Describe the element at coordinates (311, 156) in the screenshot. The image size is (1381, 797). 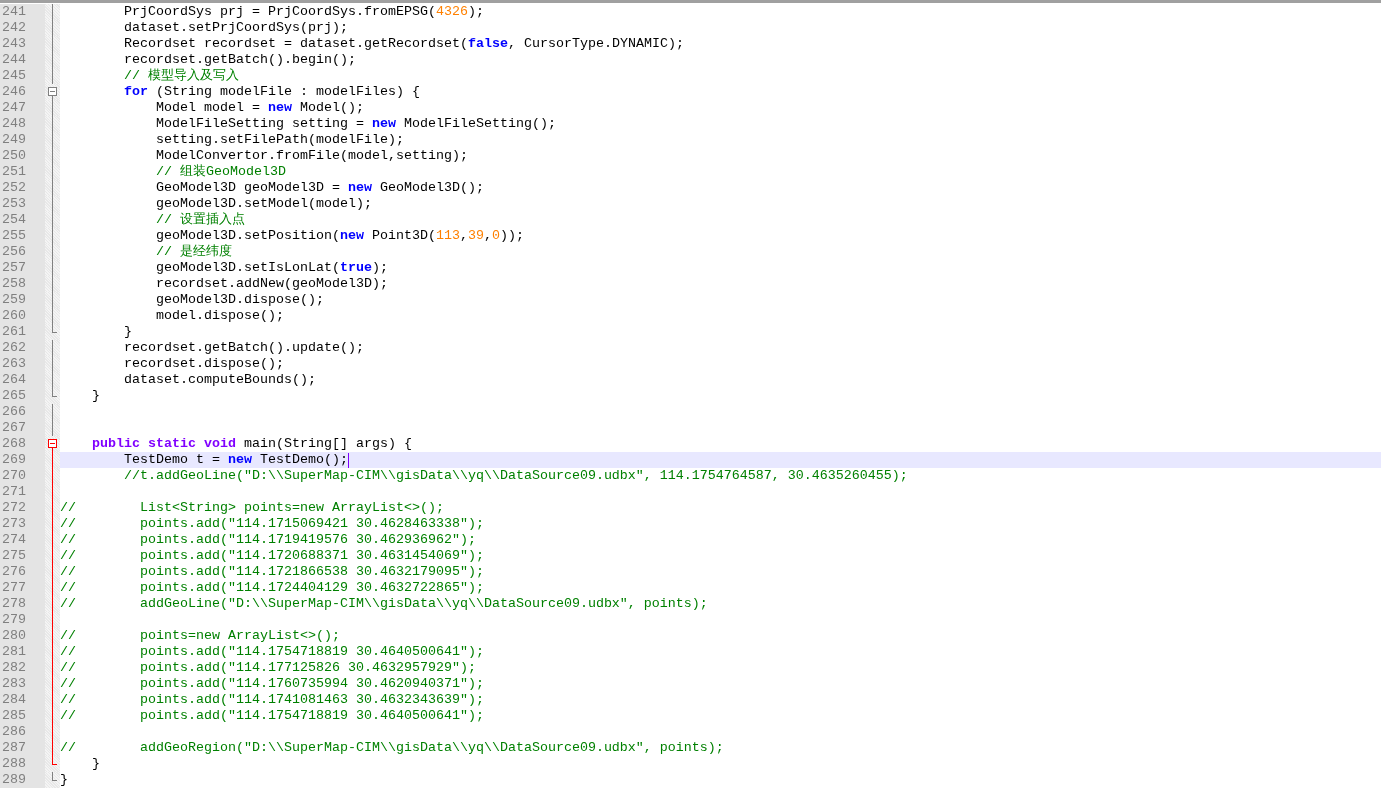
I see `code-line: ModelConvertor.fromFile(model,setting);` at that location.